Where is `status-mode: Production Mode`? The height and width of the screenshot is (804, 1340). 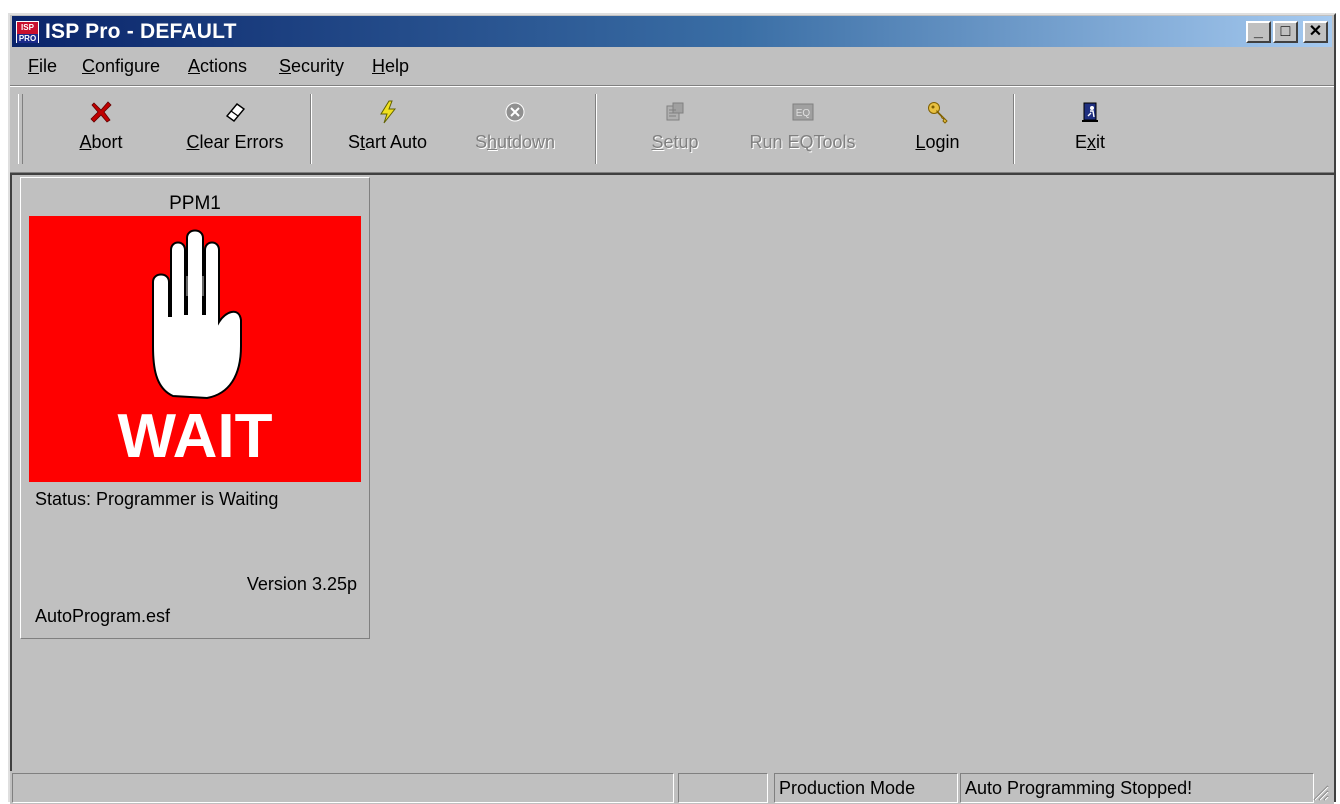 status-mode: Production Mode is located at coordinates (866, 788).